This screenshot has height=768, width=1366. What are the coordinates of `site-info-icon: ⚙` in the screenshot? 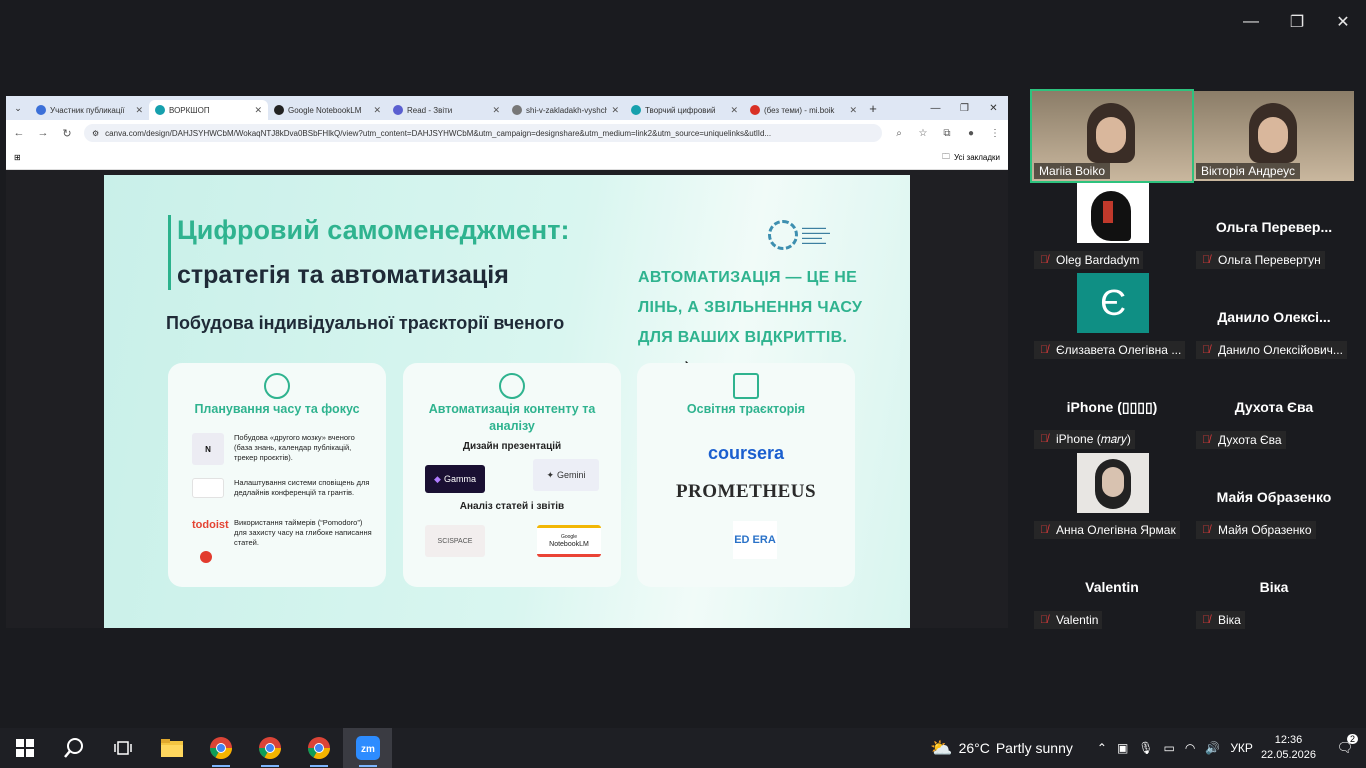 It's located at (95, 133).